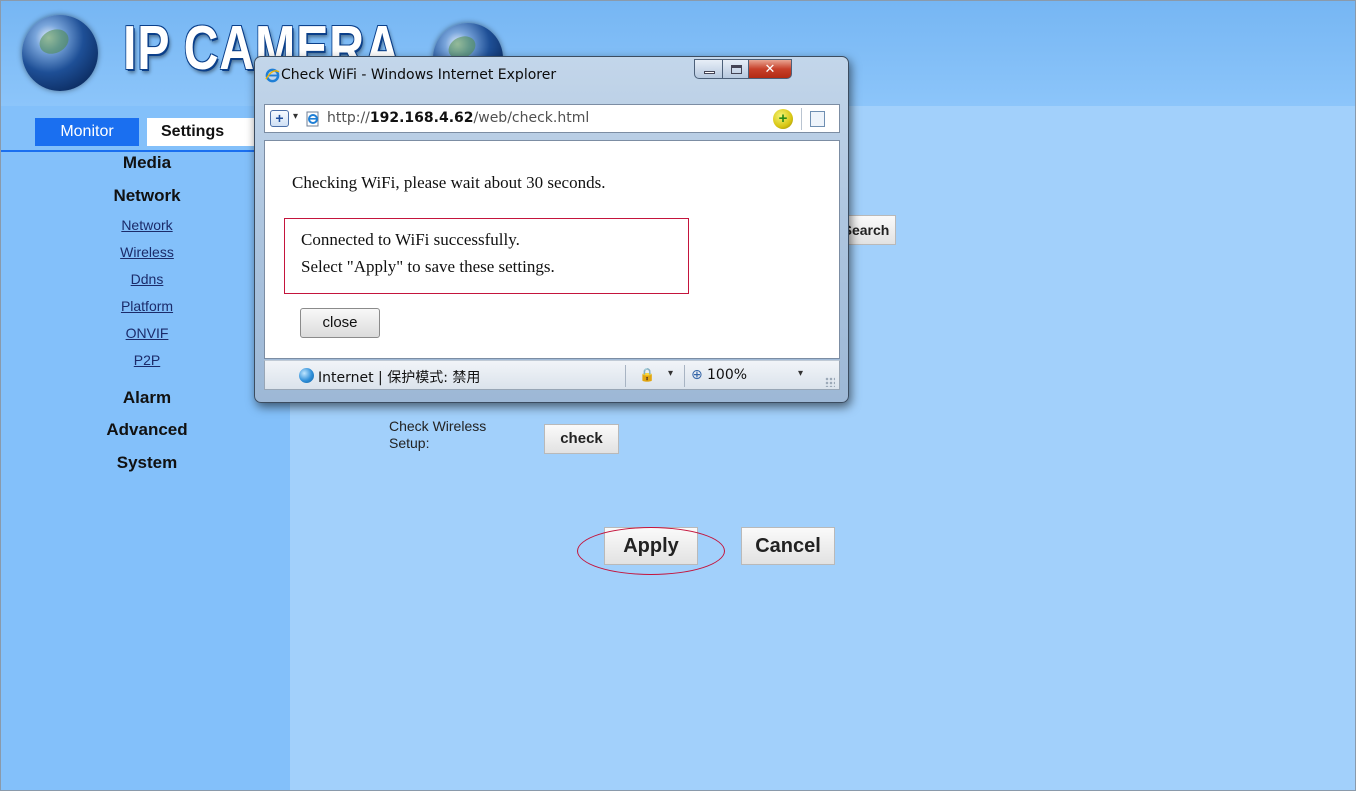 The image size is (1356, 791). I want to click on close-icon: ✕, so click(770, 68).